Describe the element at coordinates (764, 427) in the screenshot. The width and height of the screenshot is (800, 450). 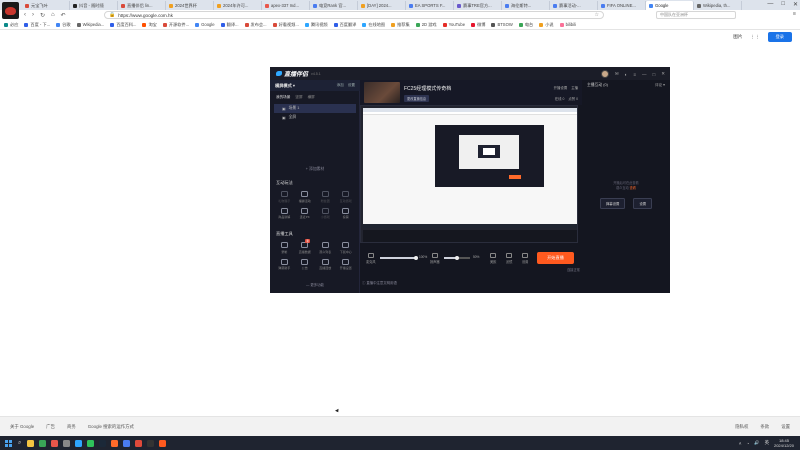
I see `footer-terms-link: 条款` at that location.